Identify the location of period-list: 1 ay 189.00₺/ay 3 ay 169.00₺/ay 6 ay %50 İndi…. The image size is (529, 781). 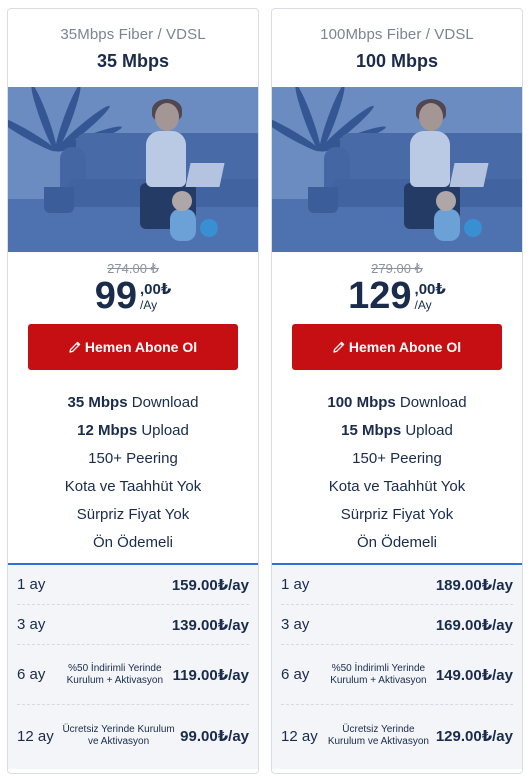
(397, 666).